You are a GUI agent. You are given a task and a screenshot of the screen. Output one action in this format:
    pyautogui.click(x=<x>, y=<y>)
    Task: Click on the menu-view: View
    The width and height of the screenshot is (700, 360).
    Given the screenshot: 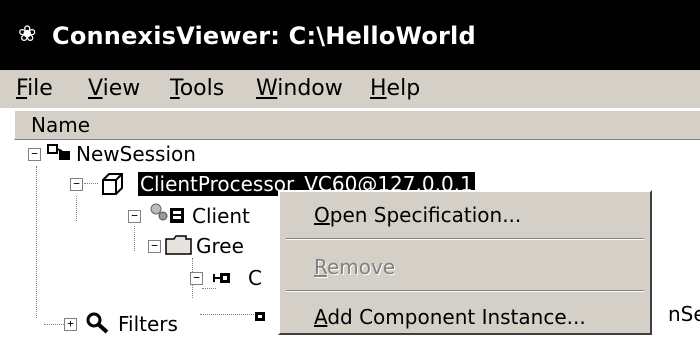 What is the action you would take?
    pyautogui.click(x=114, y=89)
    